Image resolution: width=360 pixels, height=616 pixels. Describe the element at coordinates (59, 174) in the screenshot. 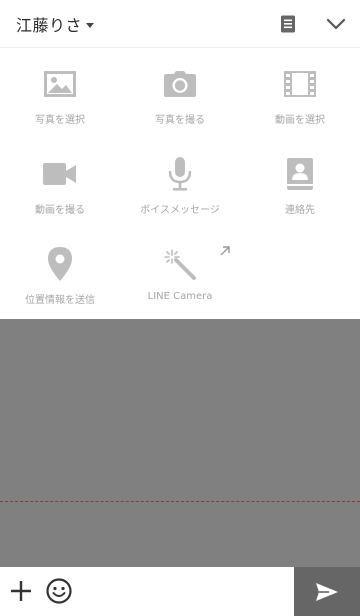

I see `video-camera-icon` at that location.